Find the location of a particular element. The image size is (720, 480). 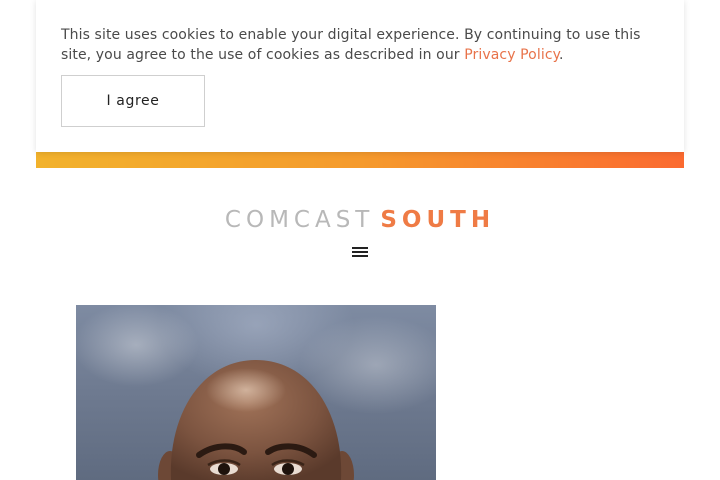

brand-name-south: SOUTH is located at coordinates (438, 220).